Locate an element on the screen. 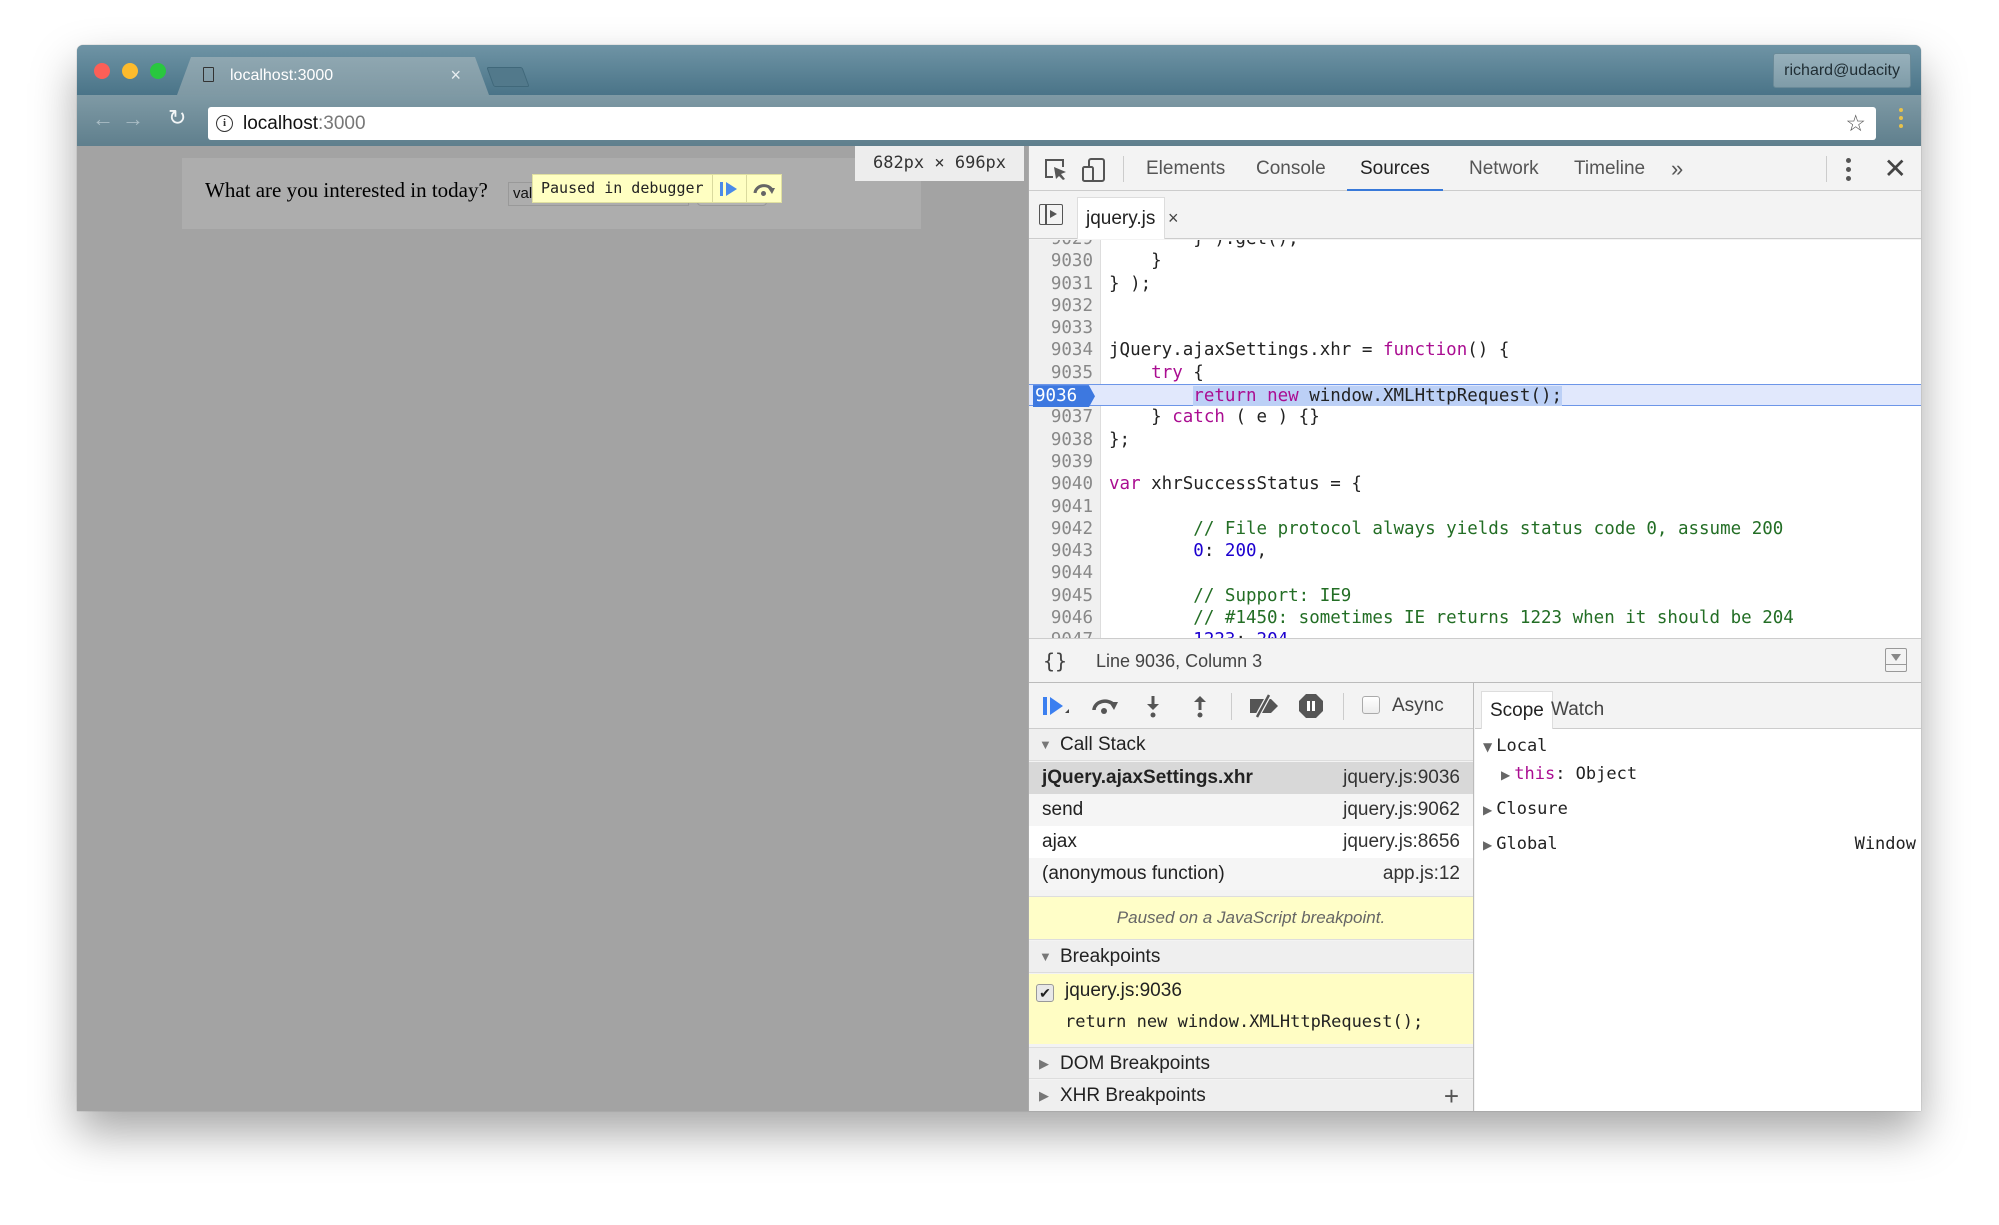  devtools-close-icon: ✕ is located at coordinates (1895, 168).